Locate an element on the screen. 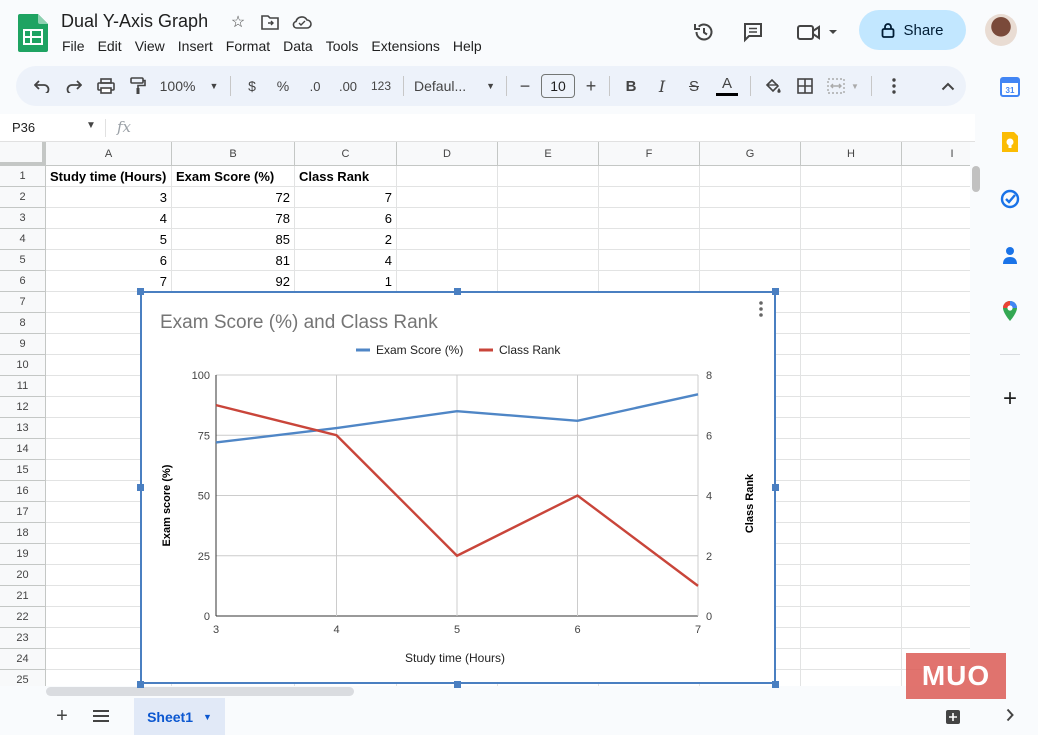 This screenshot has width=1038, height=735. add-sheet-icon: + is located at coordinates (62, 716).